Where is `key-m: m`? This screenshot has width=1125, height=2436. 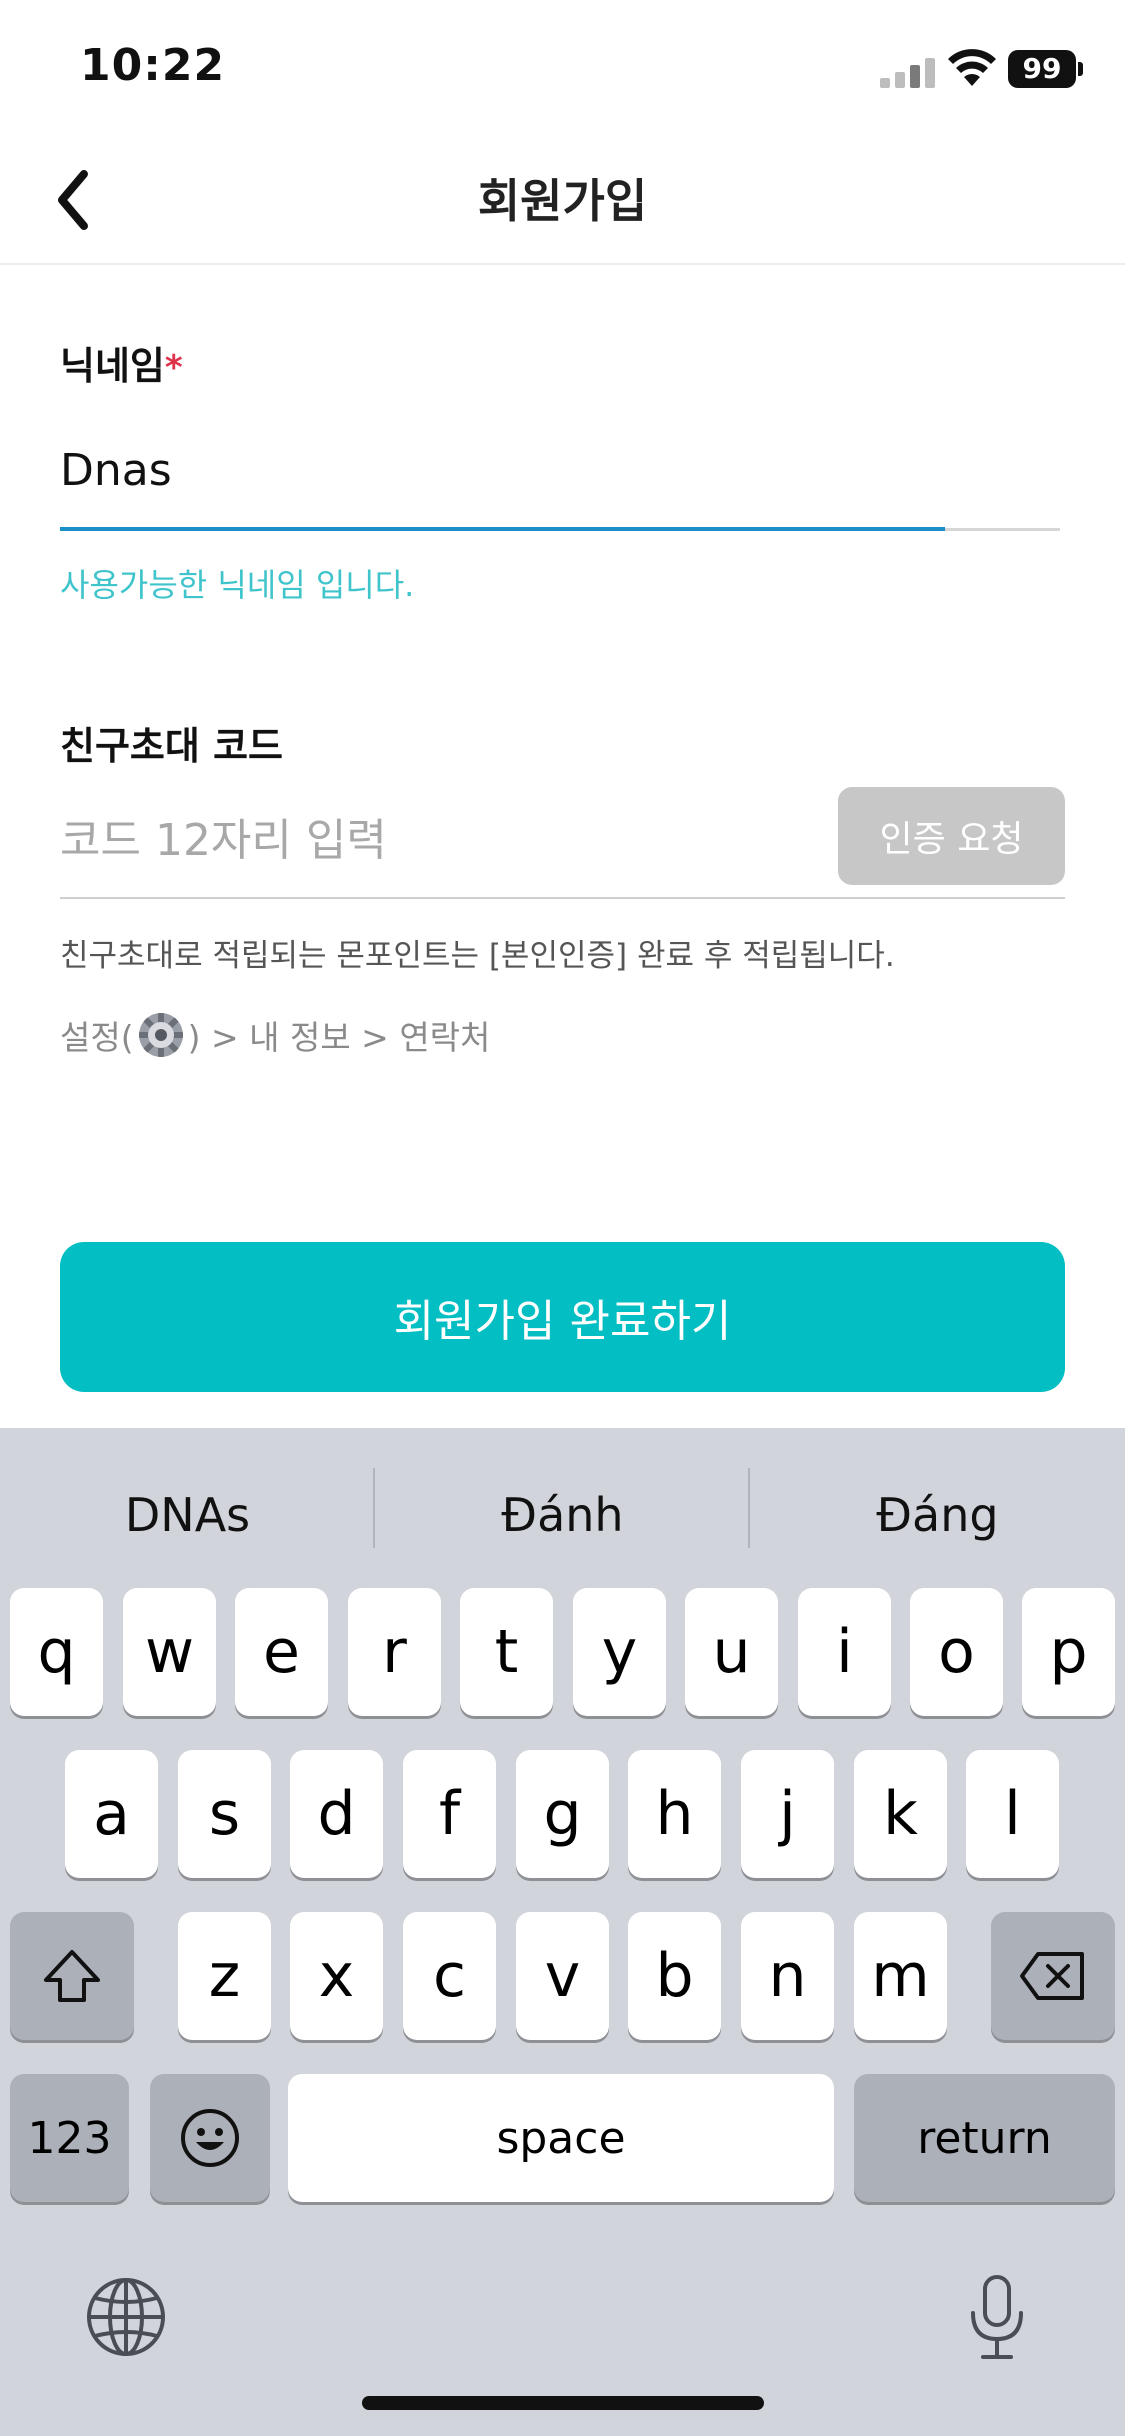
key-m: m is located at coordinates (900, 1976).